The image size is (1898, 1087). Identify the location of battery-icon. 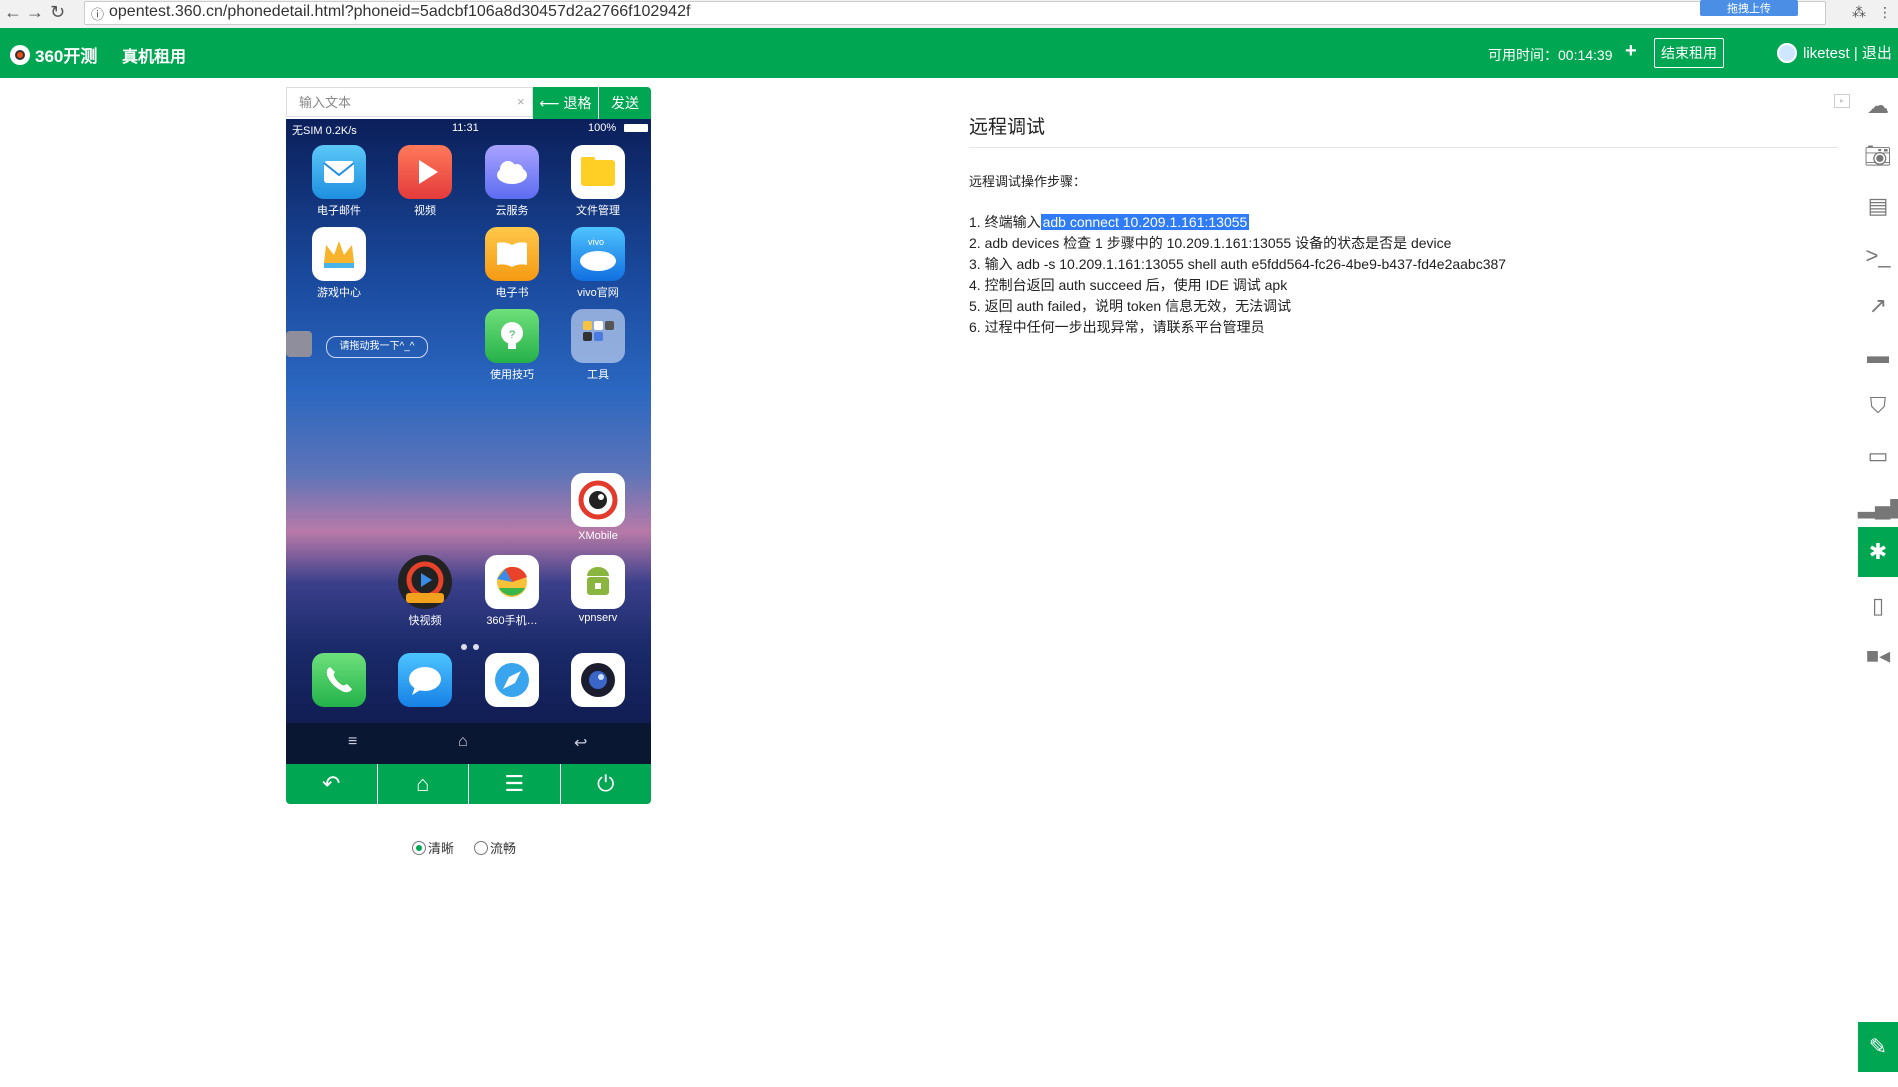
(636, 128).